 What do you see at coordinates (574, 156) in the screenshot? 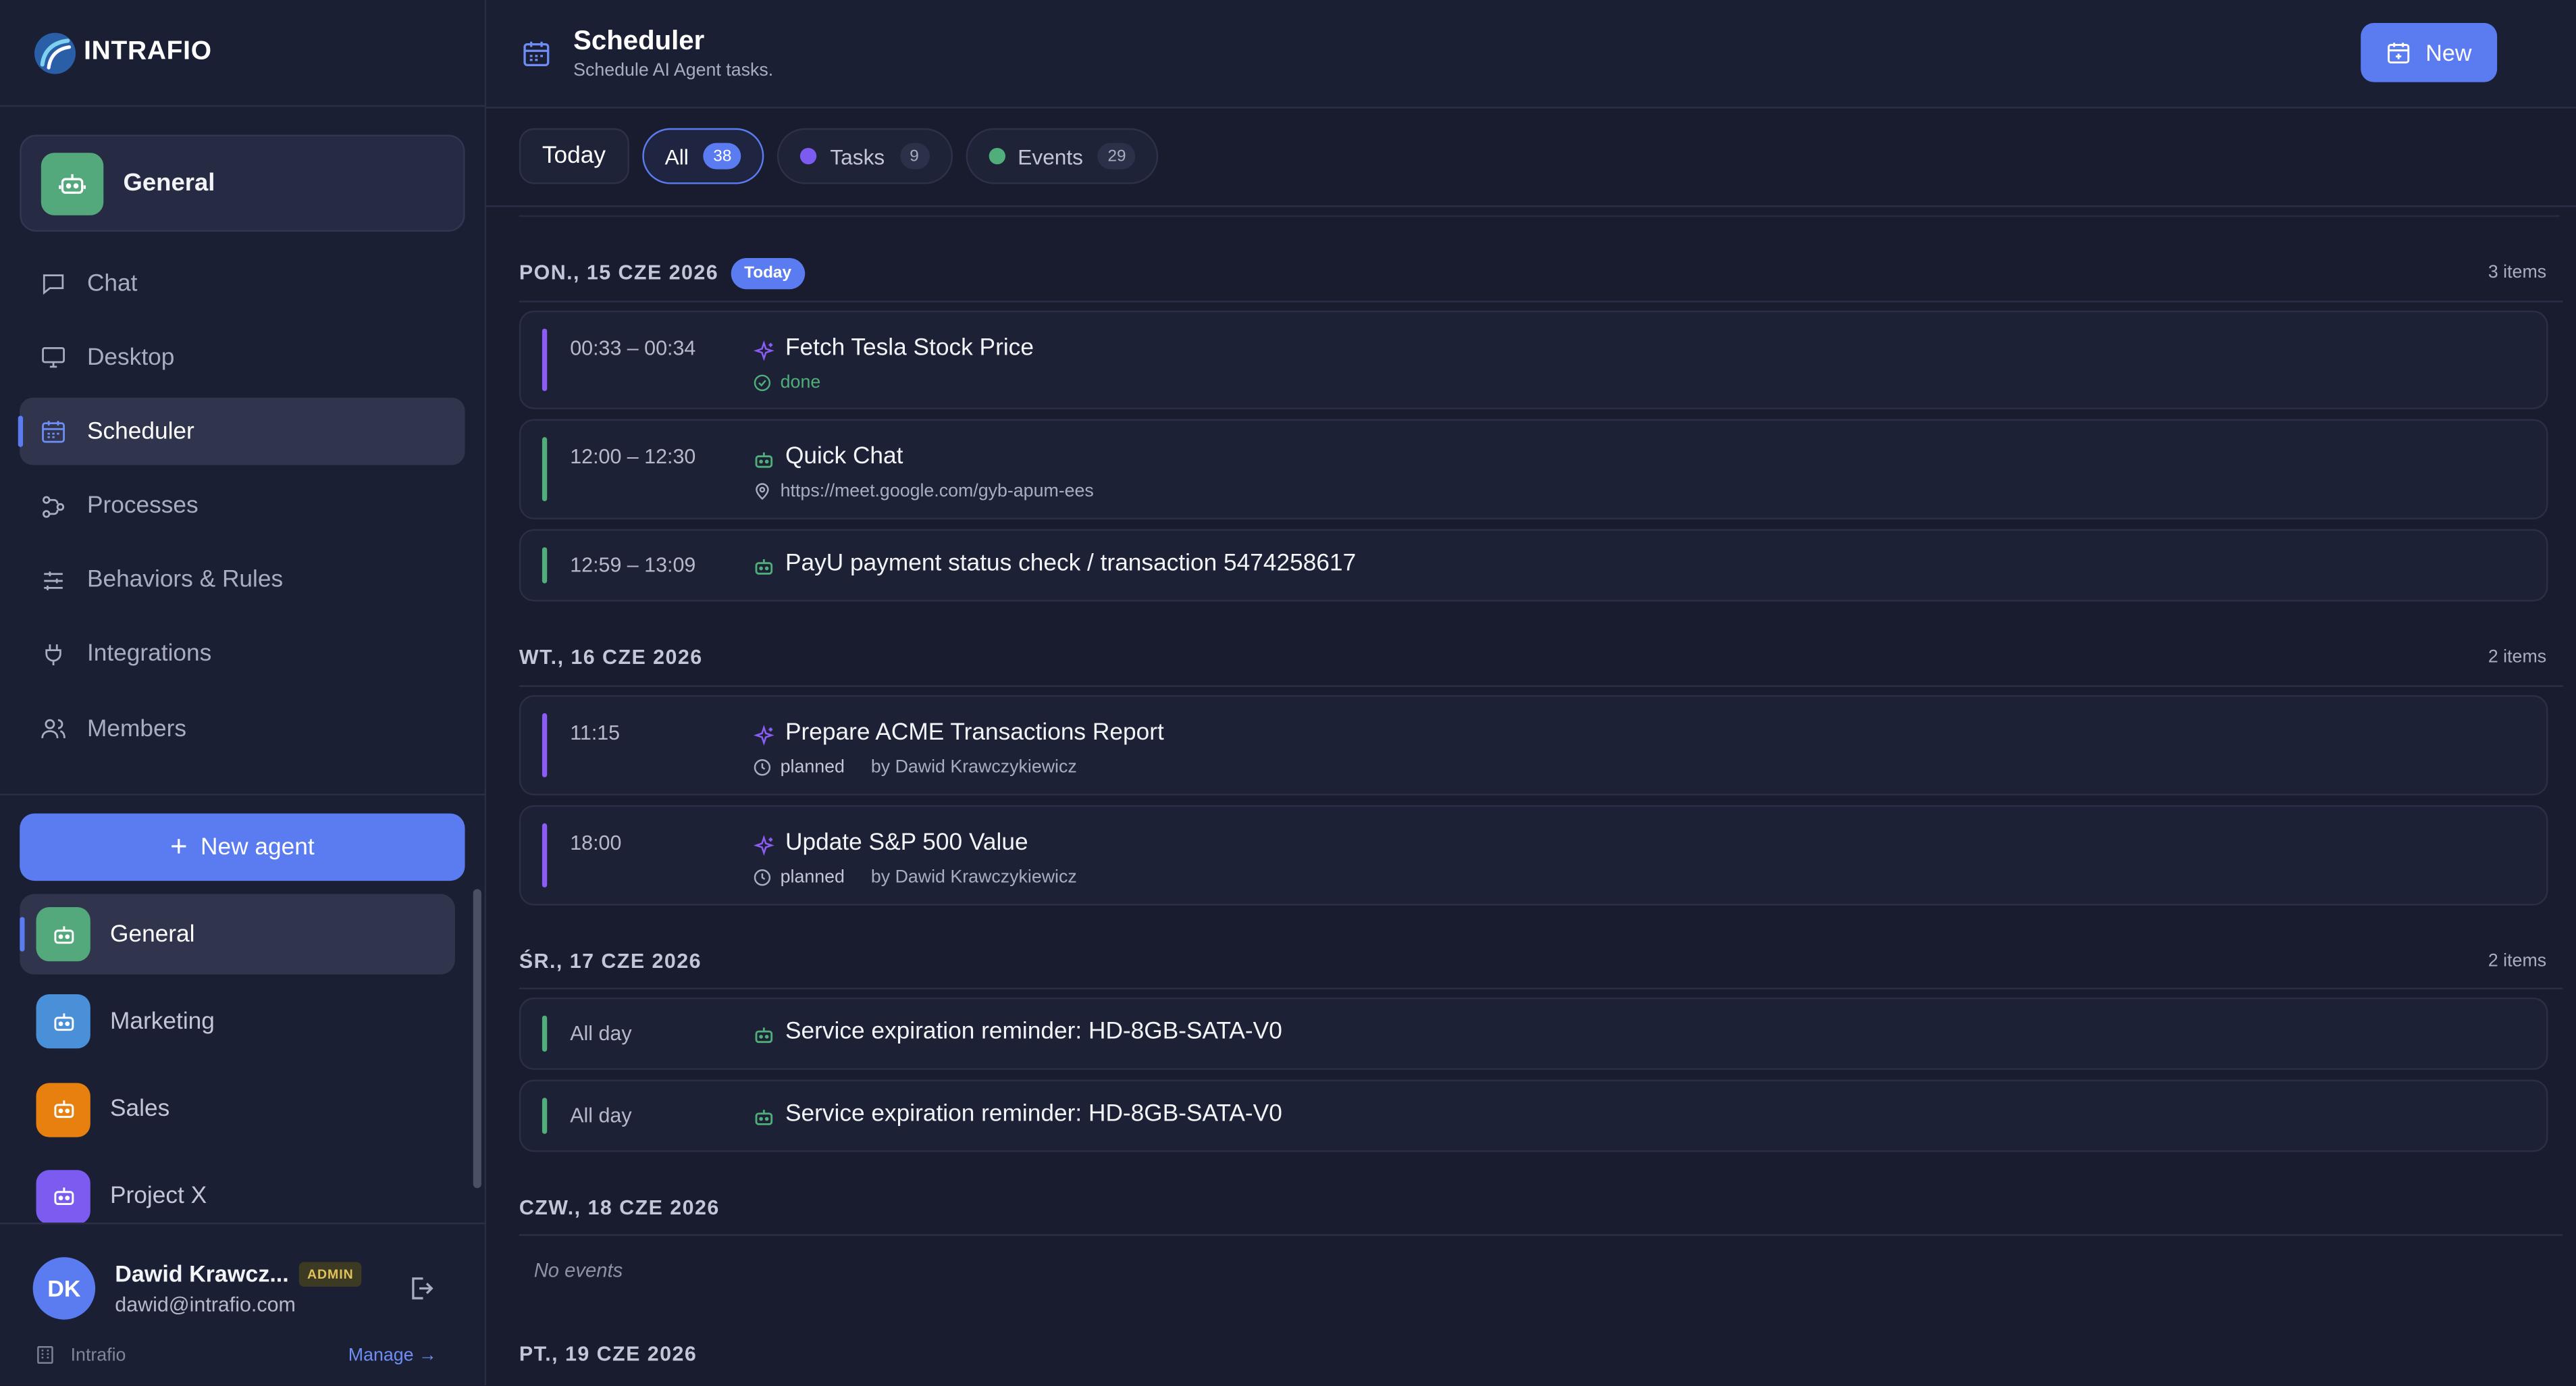
I see `today-button: Today` at bounding box center [574, 156].